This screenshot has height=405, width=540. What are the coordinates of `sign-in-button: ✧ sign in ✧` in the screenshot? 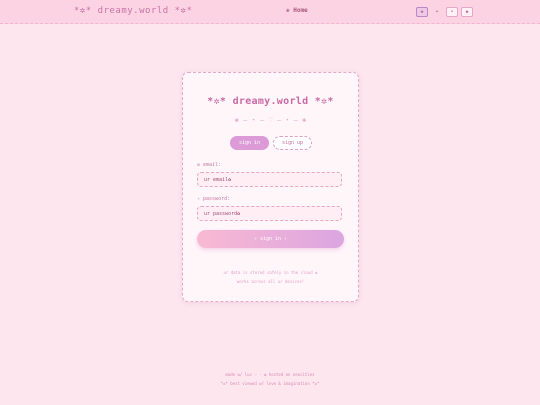 It's located at (270, 239).